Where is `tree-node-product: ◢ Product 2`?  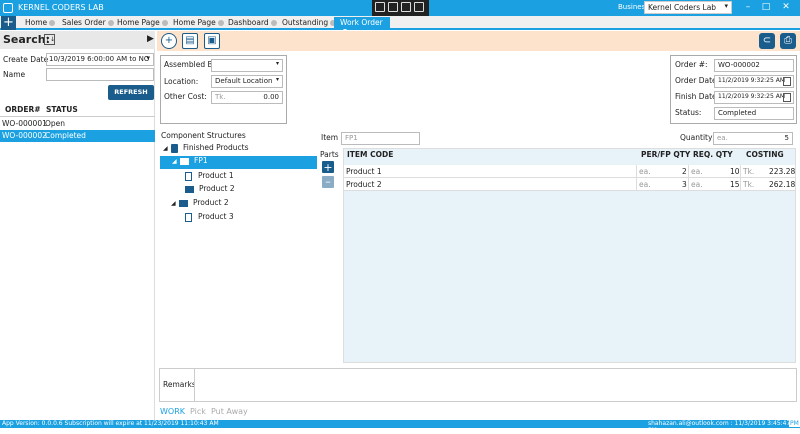
tree-node-product: ◢ Product 2 is located at coordinates (200, 204).